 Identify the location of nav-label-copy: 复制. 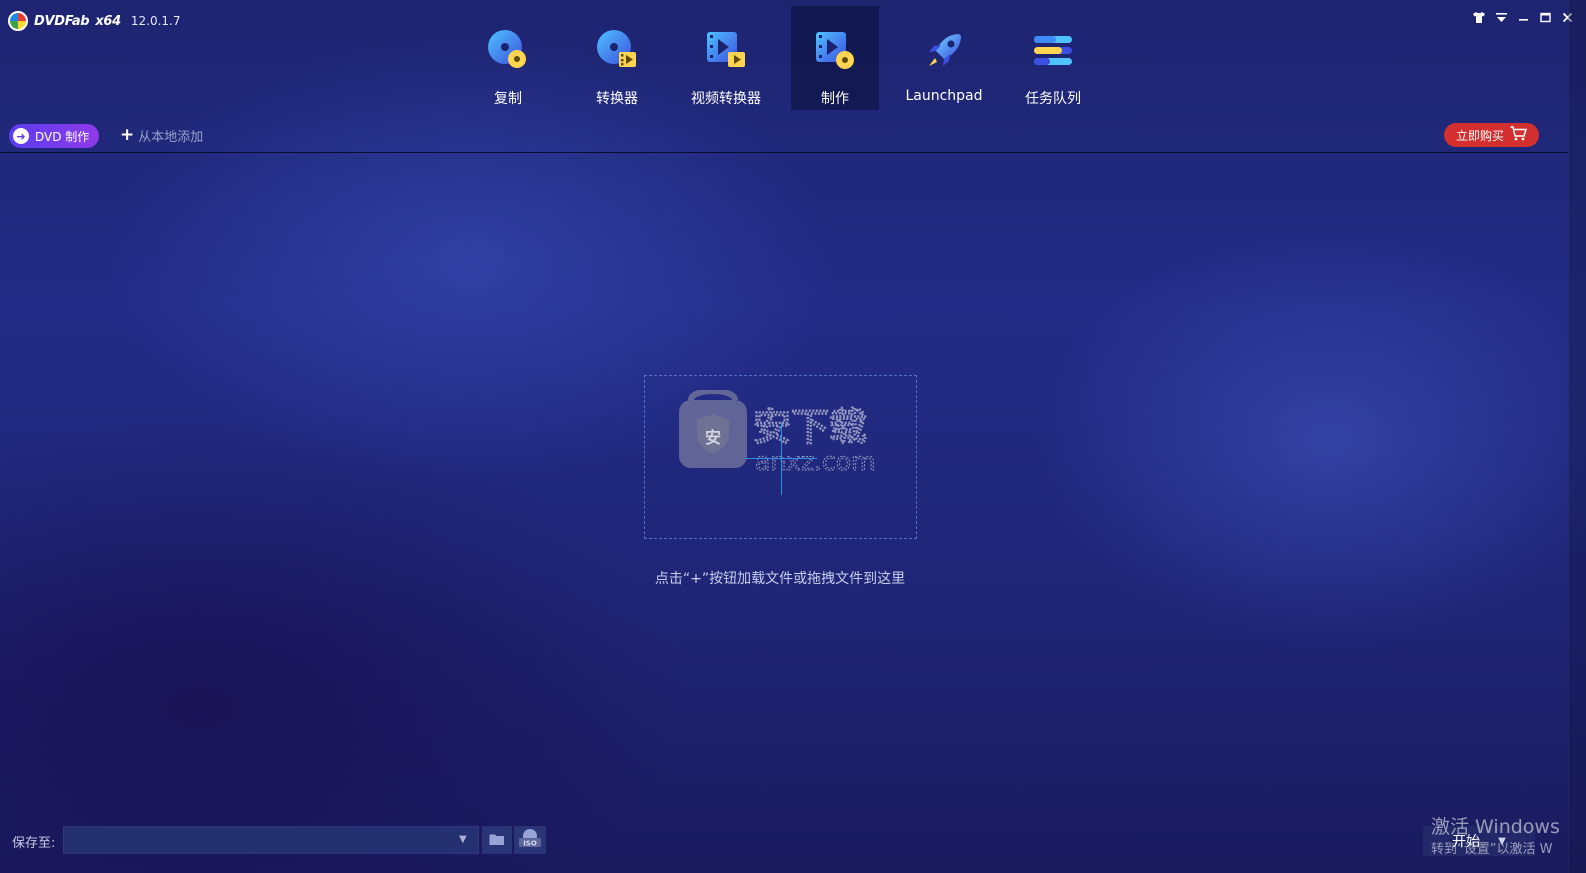
(508, 99).